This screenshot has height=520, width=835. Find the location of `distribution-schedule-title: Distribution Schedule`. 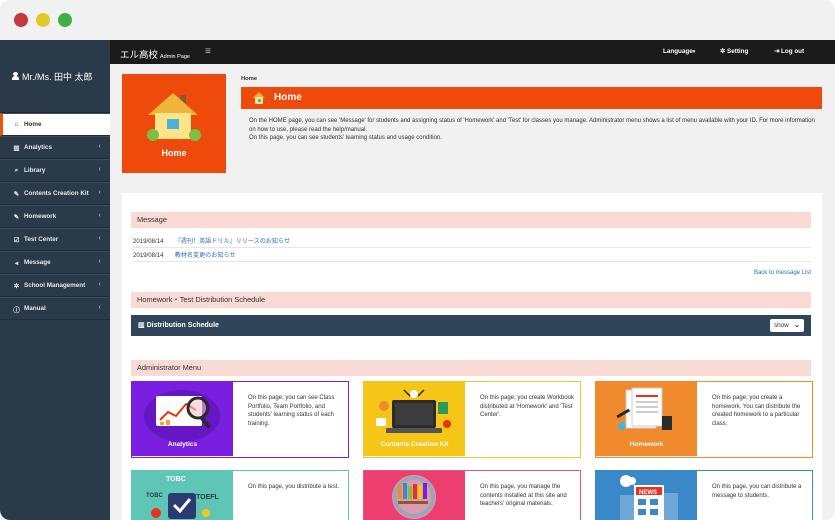

distribution-schedule-title: Distribution Schedule is located at coordinates (182, 325).